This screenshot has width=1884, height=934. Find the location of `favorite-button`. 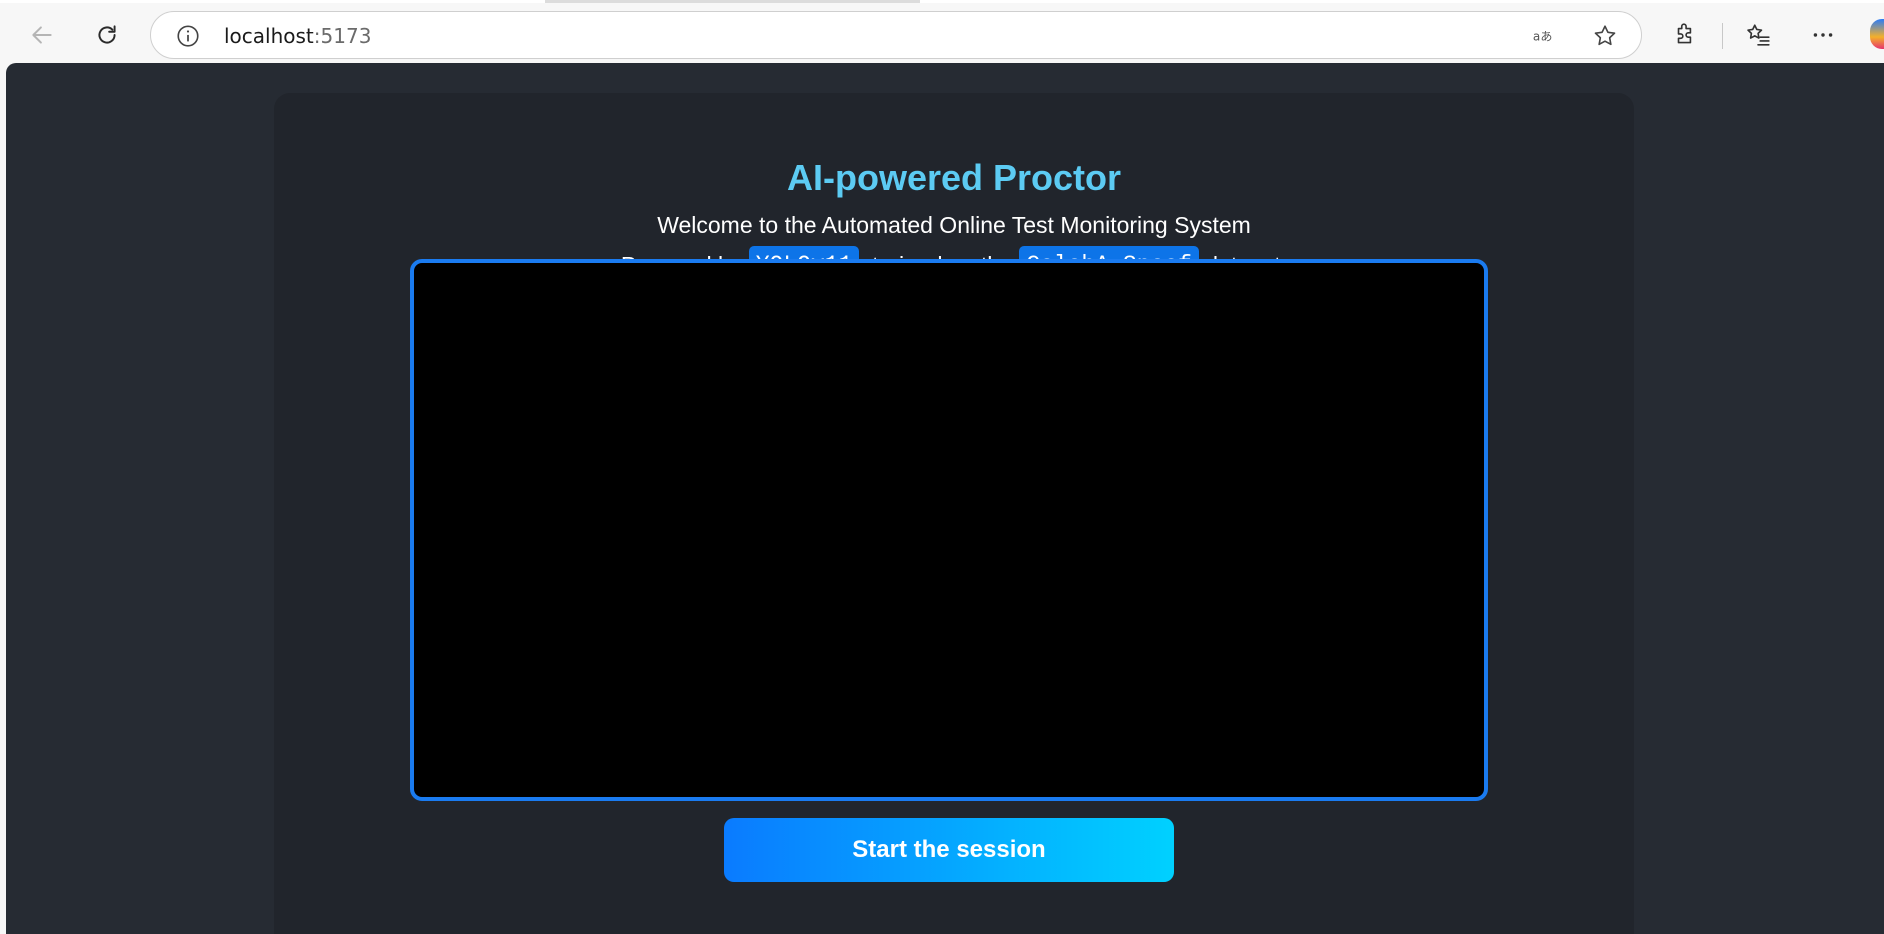

favorite-button is located at coordinates (1605, 36).